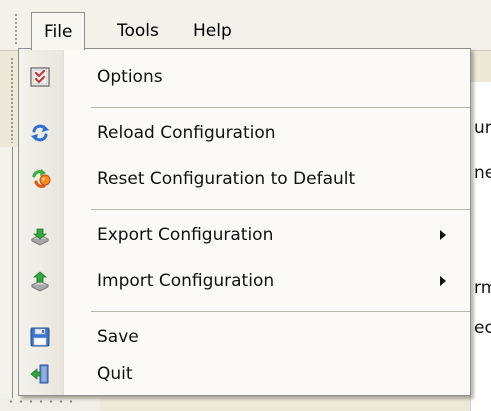 The width and height of the screenshot is (491, 411). I want to click on menu-item-label: Options, so click(130, 77).